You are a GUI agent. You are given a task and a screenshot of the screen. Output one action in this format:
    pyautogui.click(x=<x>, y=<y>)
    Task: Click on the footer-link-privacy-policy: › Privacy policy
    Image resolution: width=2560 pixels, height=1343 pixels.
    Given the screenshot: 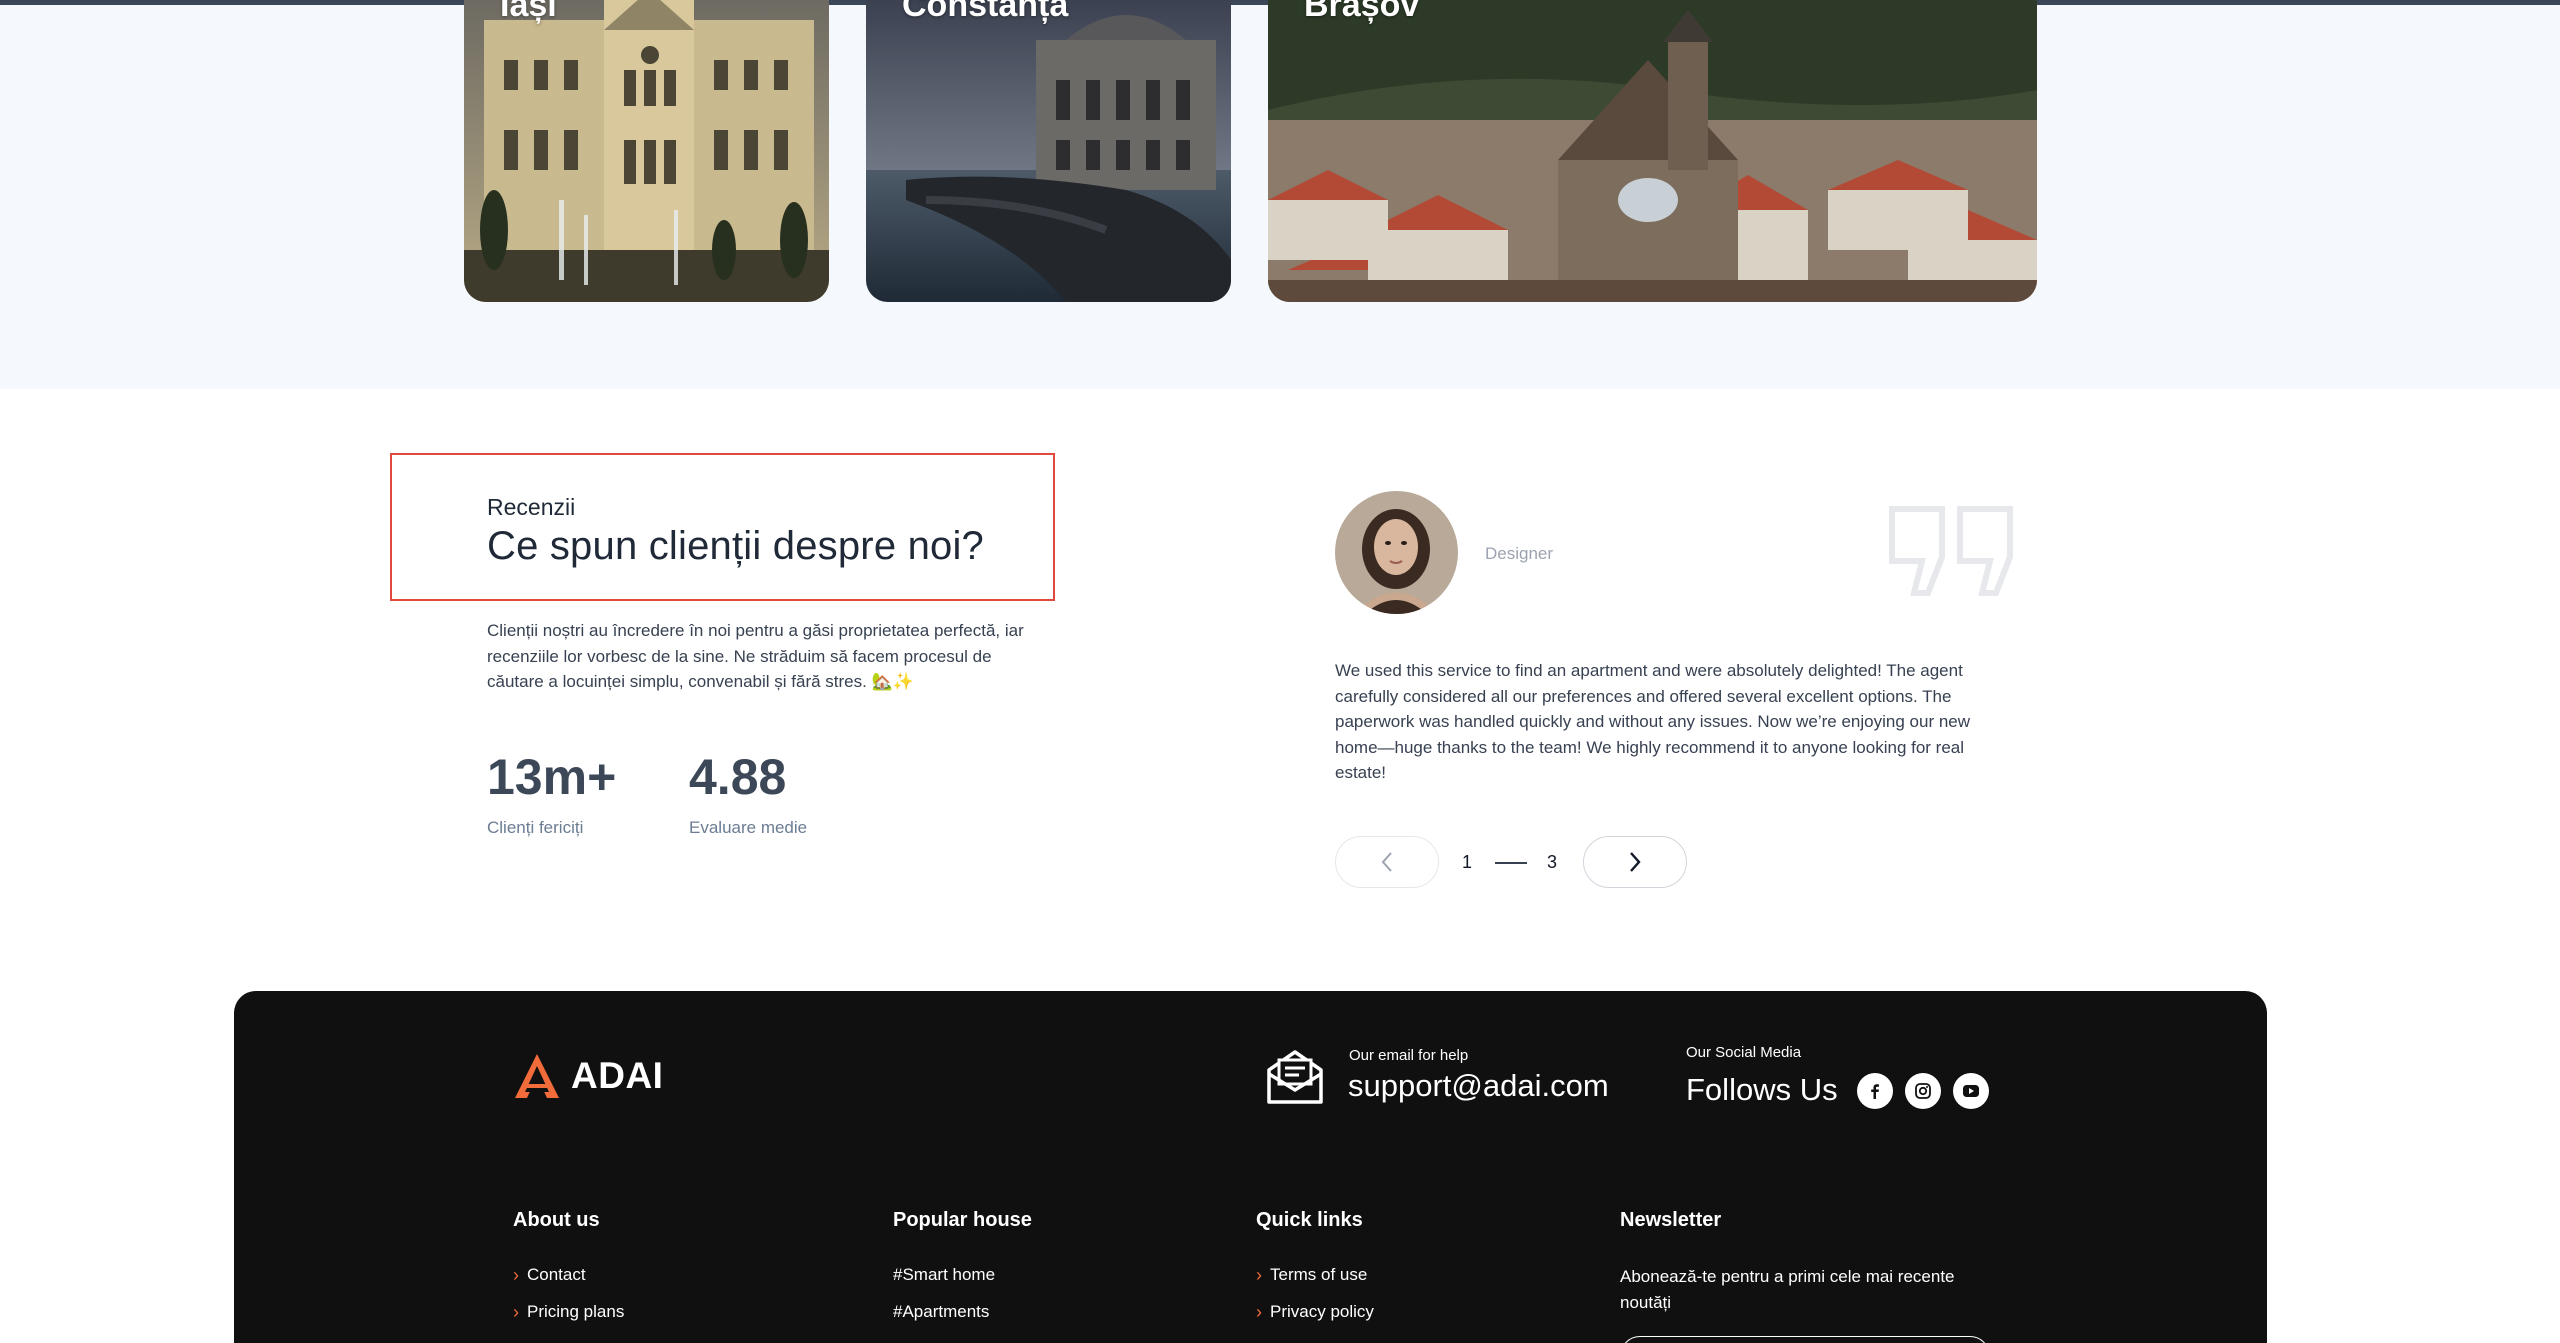 What is the action you would take?
    pyautogui.click(x=1315, y=1312)
    